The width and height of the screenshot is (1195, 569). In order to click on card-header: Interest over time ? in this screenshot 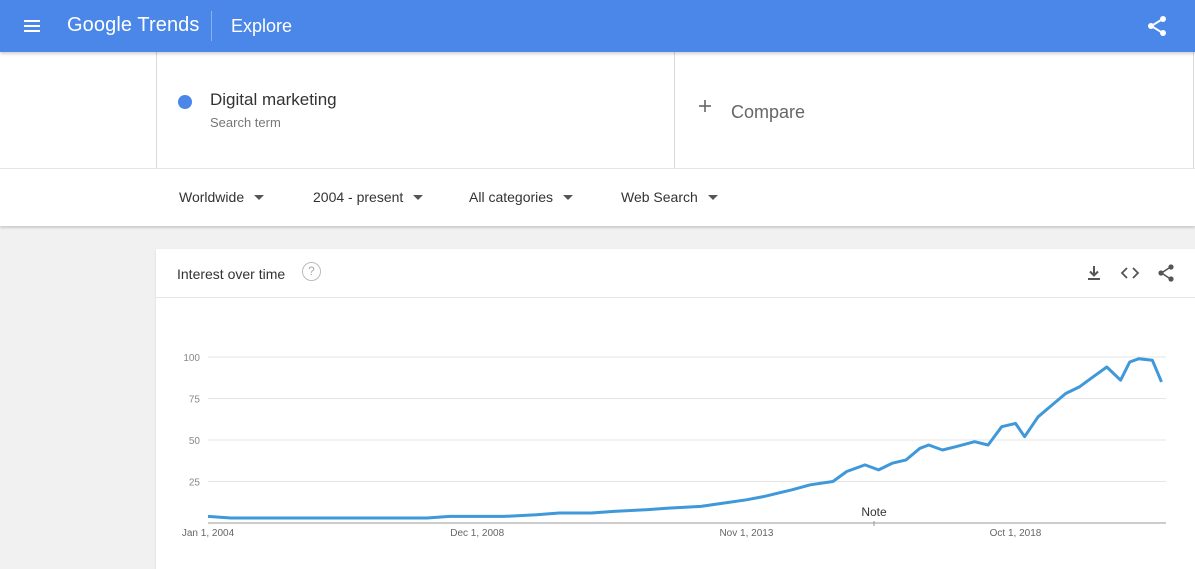, I will do `click(675, 273)`.